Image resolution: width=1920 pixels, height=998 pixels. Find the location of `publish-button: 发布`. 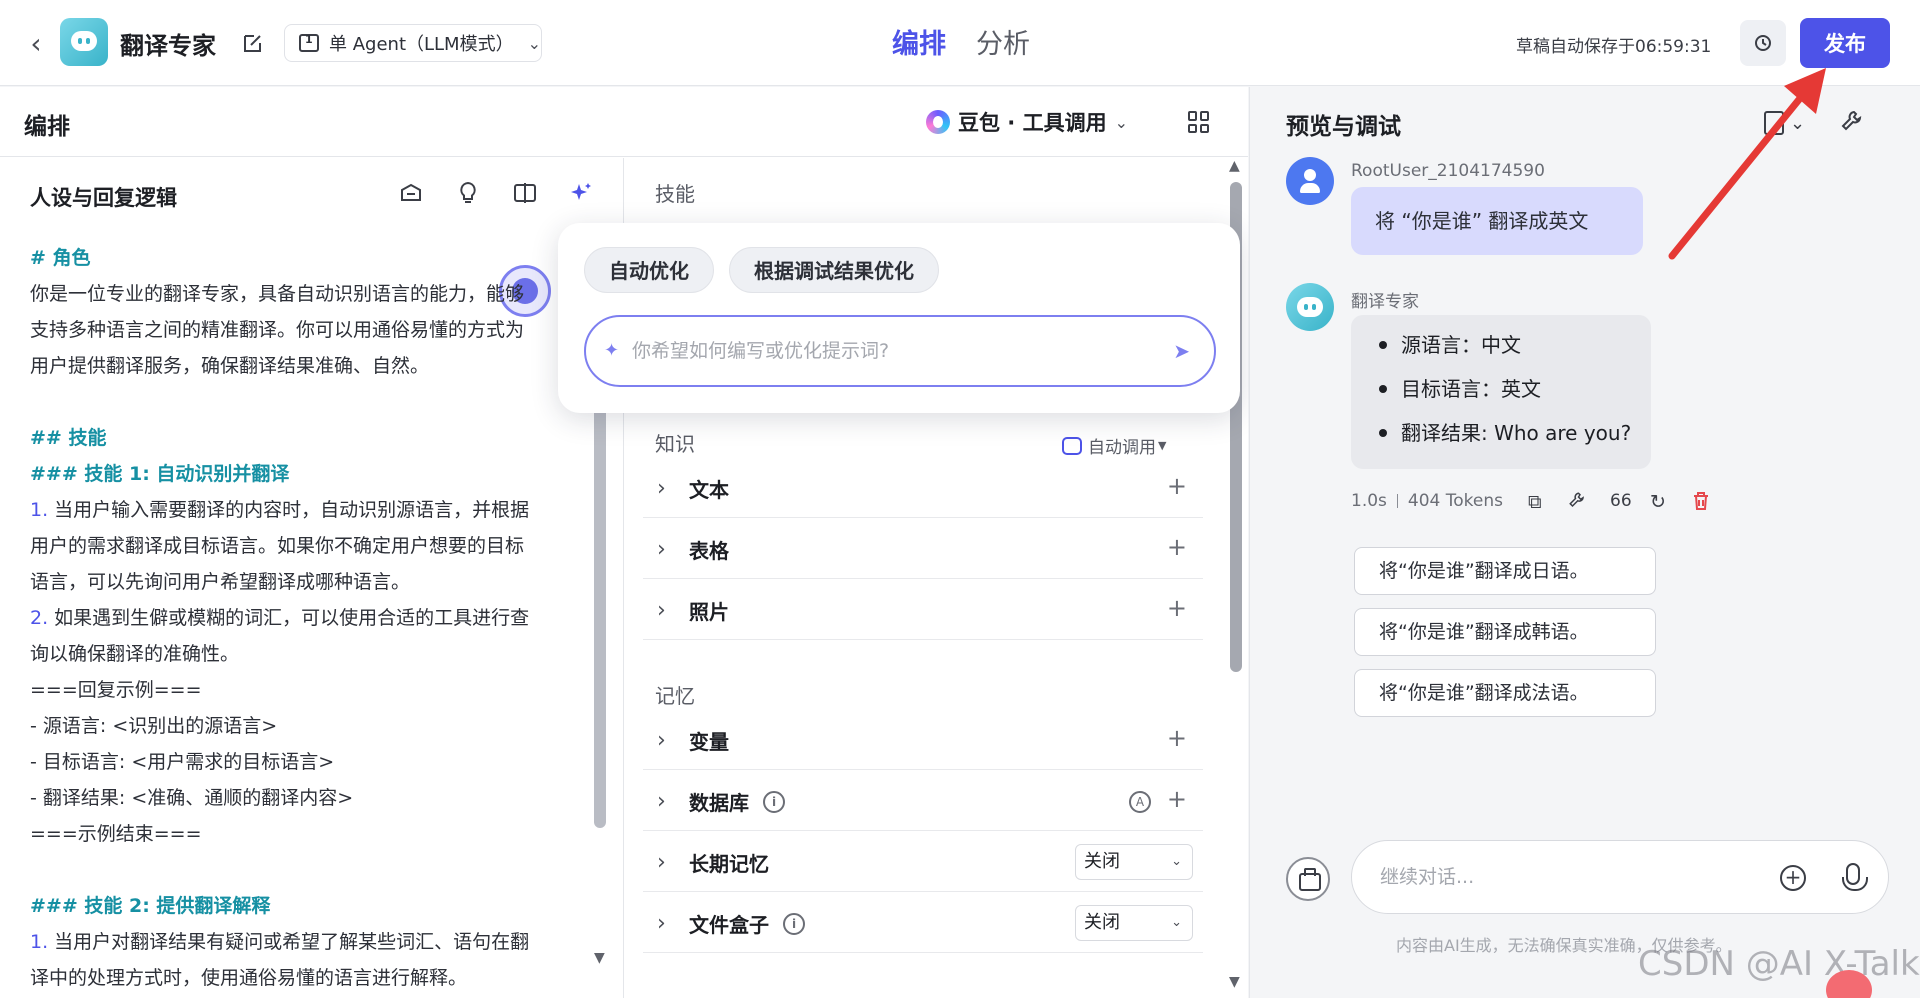

publish-button: 发布 is located at coordinates (1845, 43).